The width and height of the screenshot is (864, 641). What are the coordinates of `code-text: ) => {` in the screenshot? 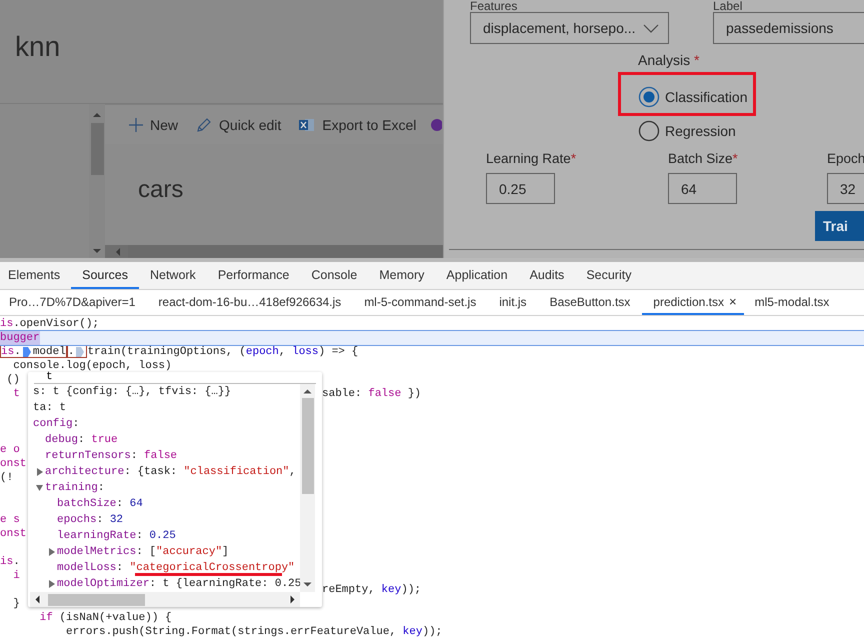 It's located at (338, 352).